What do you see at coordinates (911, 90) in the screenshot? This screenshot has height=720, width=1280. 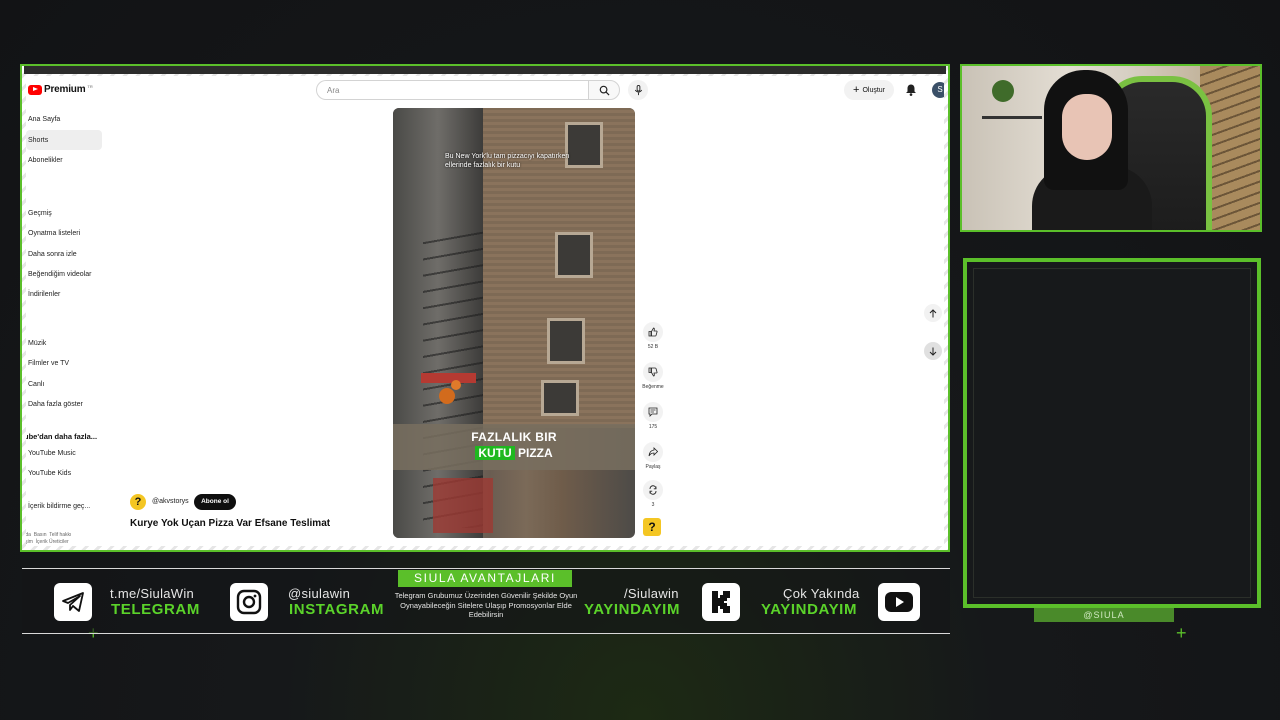 I see `notifications-bell-icon` at bounding box center [911, 90].